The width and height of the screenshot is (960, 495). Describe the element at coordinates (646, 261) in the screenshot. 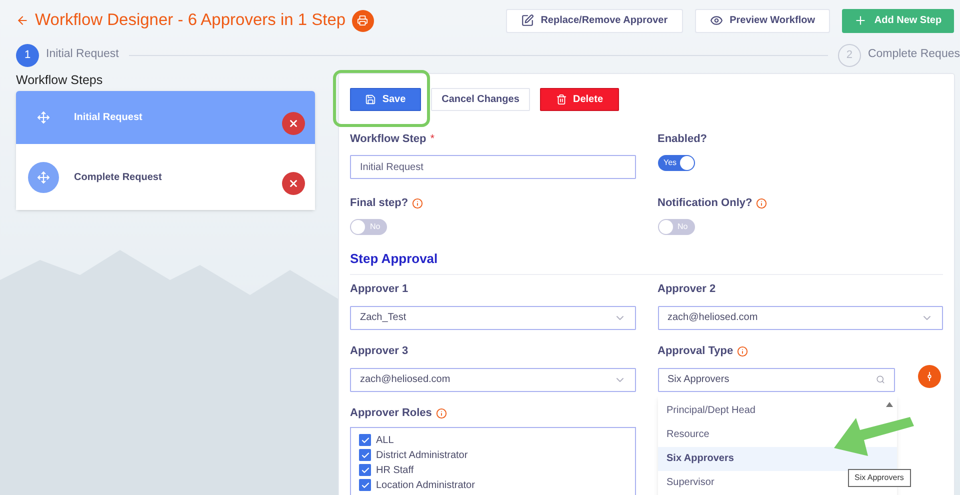

I see `section-title: Step Approval` at that location.